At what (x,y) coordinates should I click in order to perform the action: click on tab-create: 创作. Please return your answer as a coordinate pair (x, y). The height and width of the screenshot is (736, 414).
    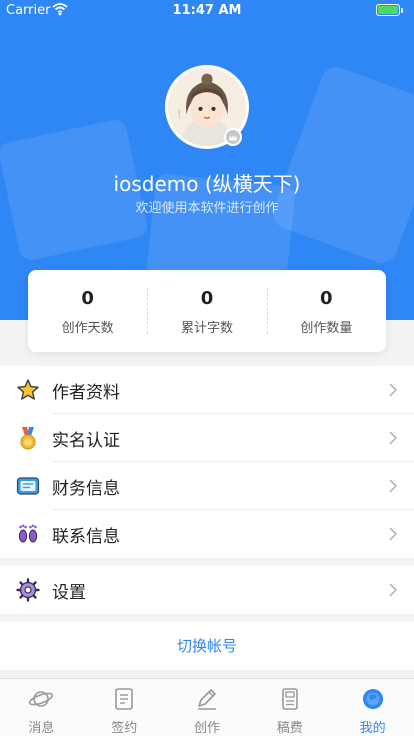
    Looking at the image, I should click on (207, 707).